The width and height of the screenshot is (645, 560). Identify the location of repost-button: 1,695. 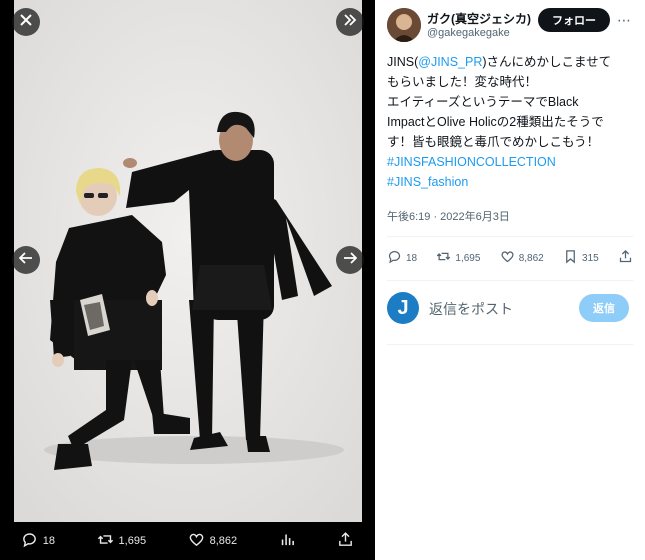
(458, 258).